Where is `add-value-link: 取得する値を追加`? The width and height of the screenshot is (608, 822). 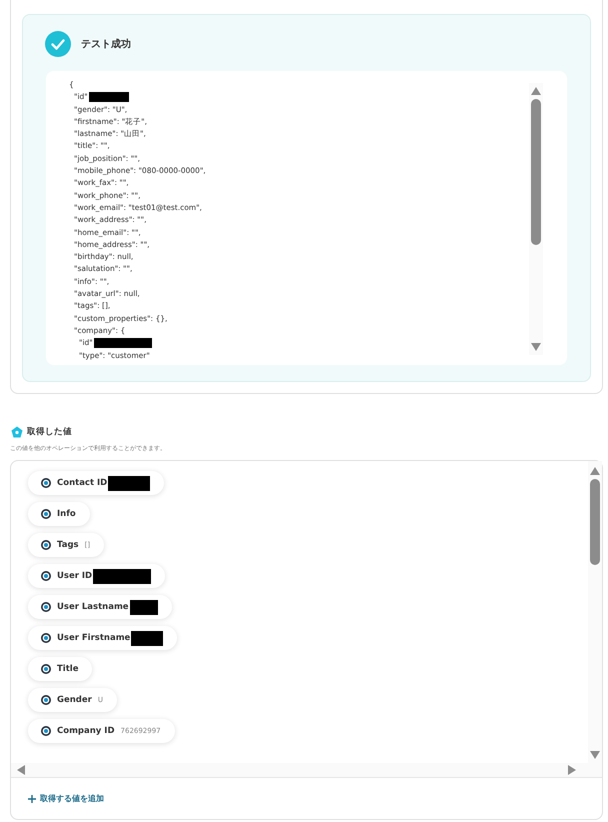
add-value-link: 取得する値を追加 is located at coordinates (66, 798).